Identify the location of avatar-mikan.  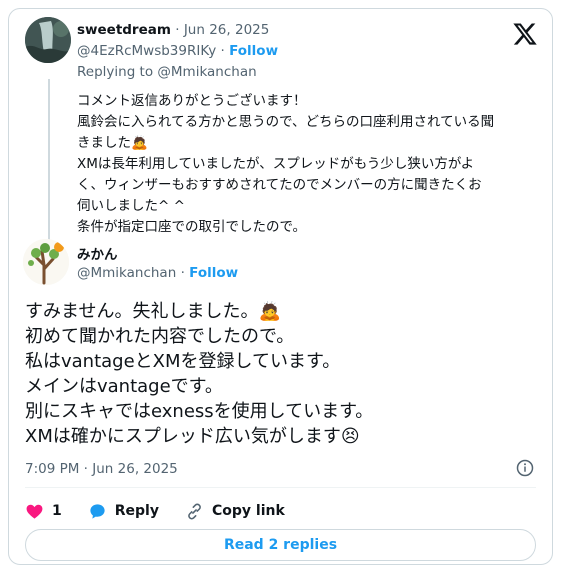
(46, 262).